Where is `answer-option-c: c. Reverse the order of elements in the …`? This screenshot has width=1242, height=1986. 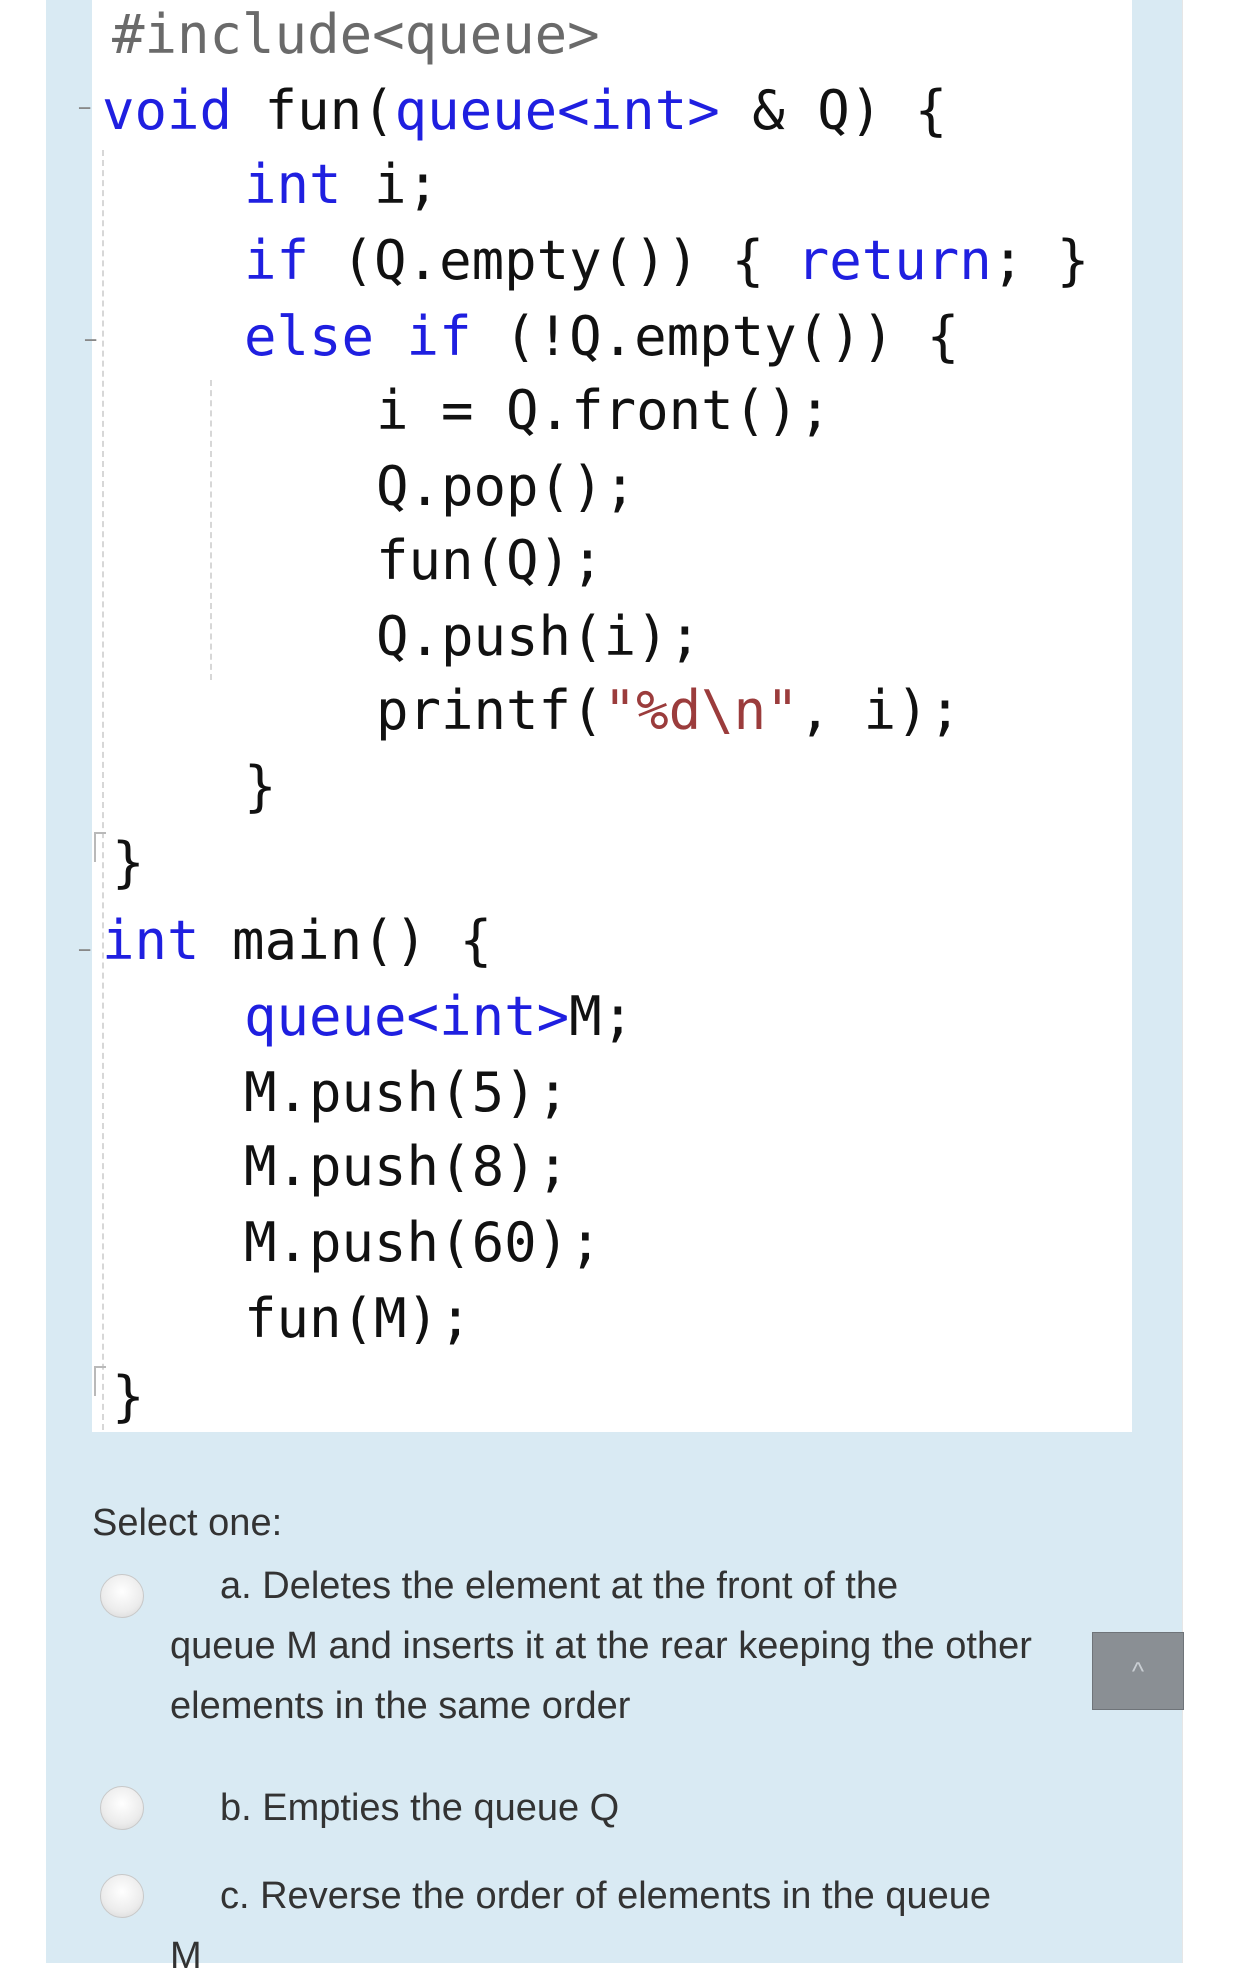 answer-option-c: c. Reverse the order of elements in the … is located at coordinates (585, 1921).